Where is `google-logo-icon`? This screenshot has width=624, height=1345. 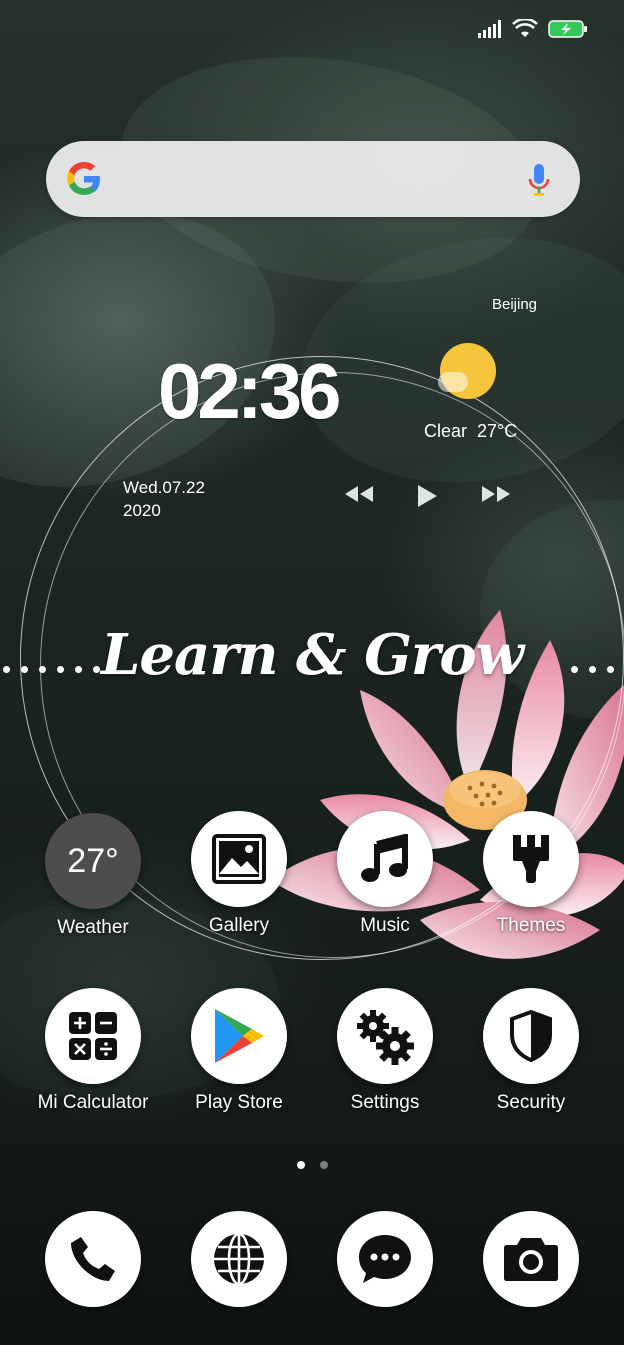
google-logo-icon is located at coordinates (83, 178).